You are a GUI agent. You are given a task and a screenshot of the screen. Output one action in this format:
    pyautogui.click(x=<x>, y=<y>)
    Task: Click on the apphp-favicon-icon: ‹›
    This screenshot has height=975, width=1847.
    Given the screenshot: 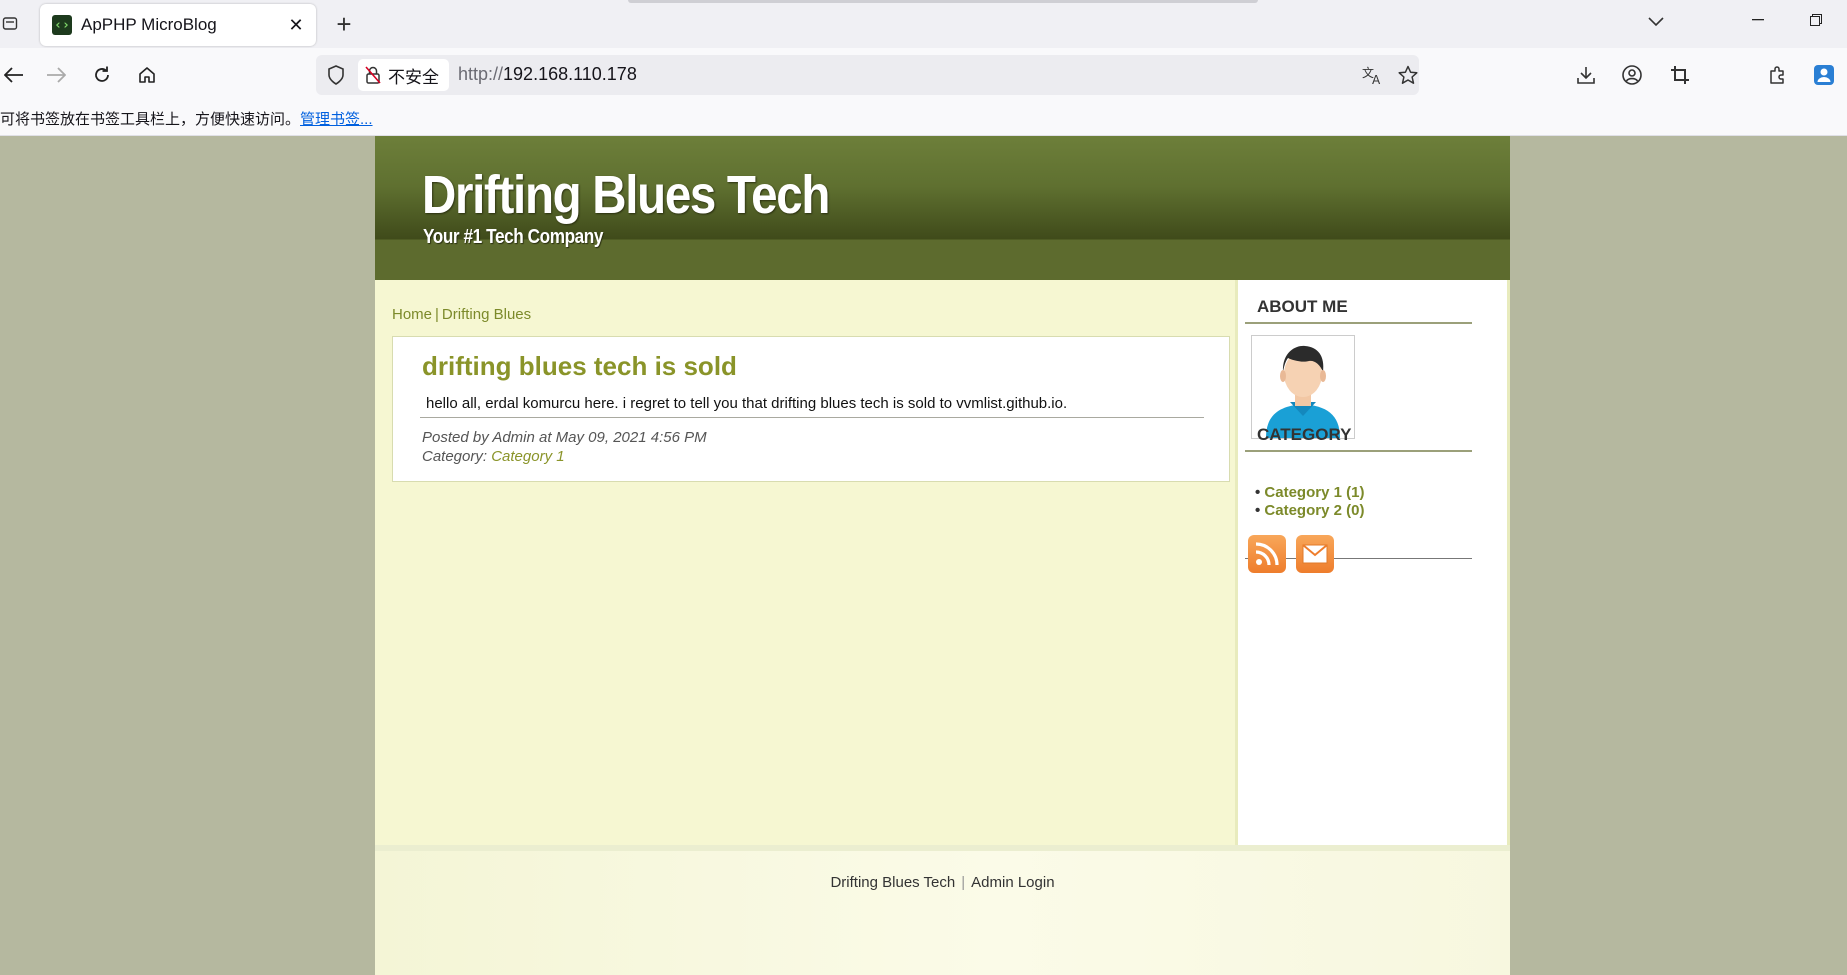 What is the action you would take?
    pyautogui.click(x=62, y=25)
    